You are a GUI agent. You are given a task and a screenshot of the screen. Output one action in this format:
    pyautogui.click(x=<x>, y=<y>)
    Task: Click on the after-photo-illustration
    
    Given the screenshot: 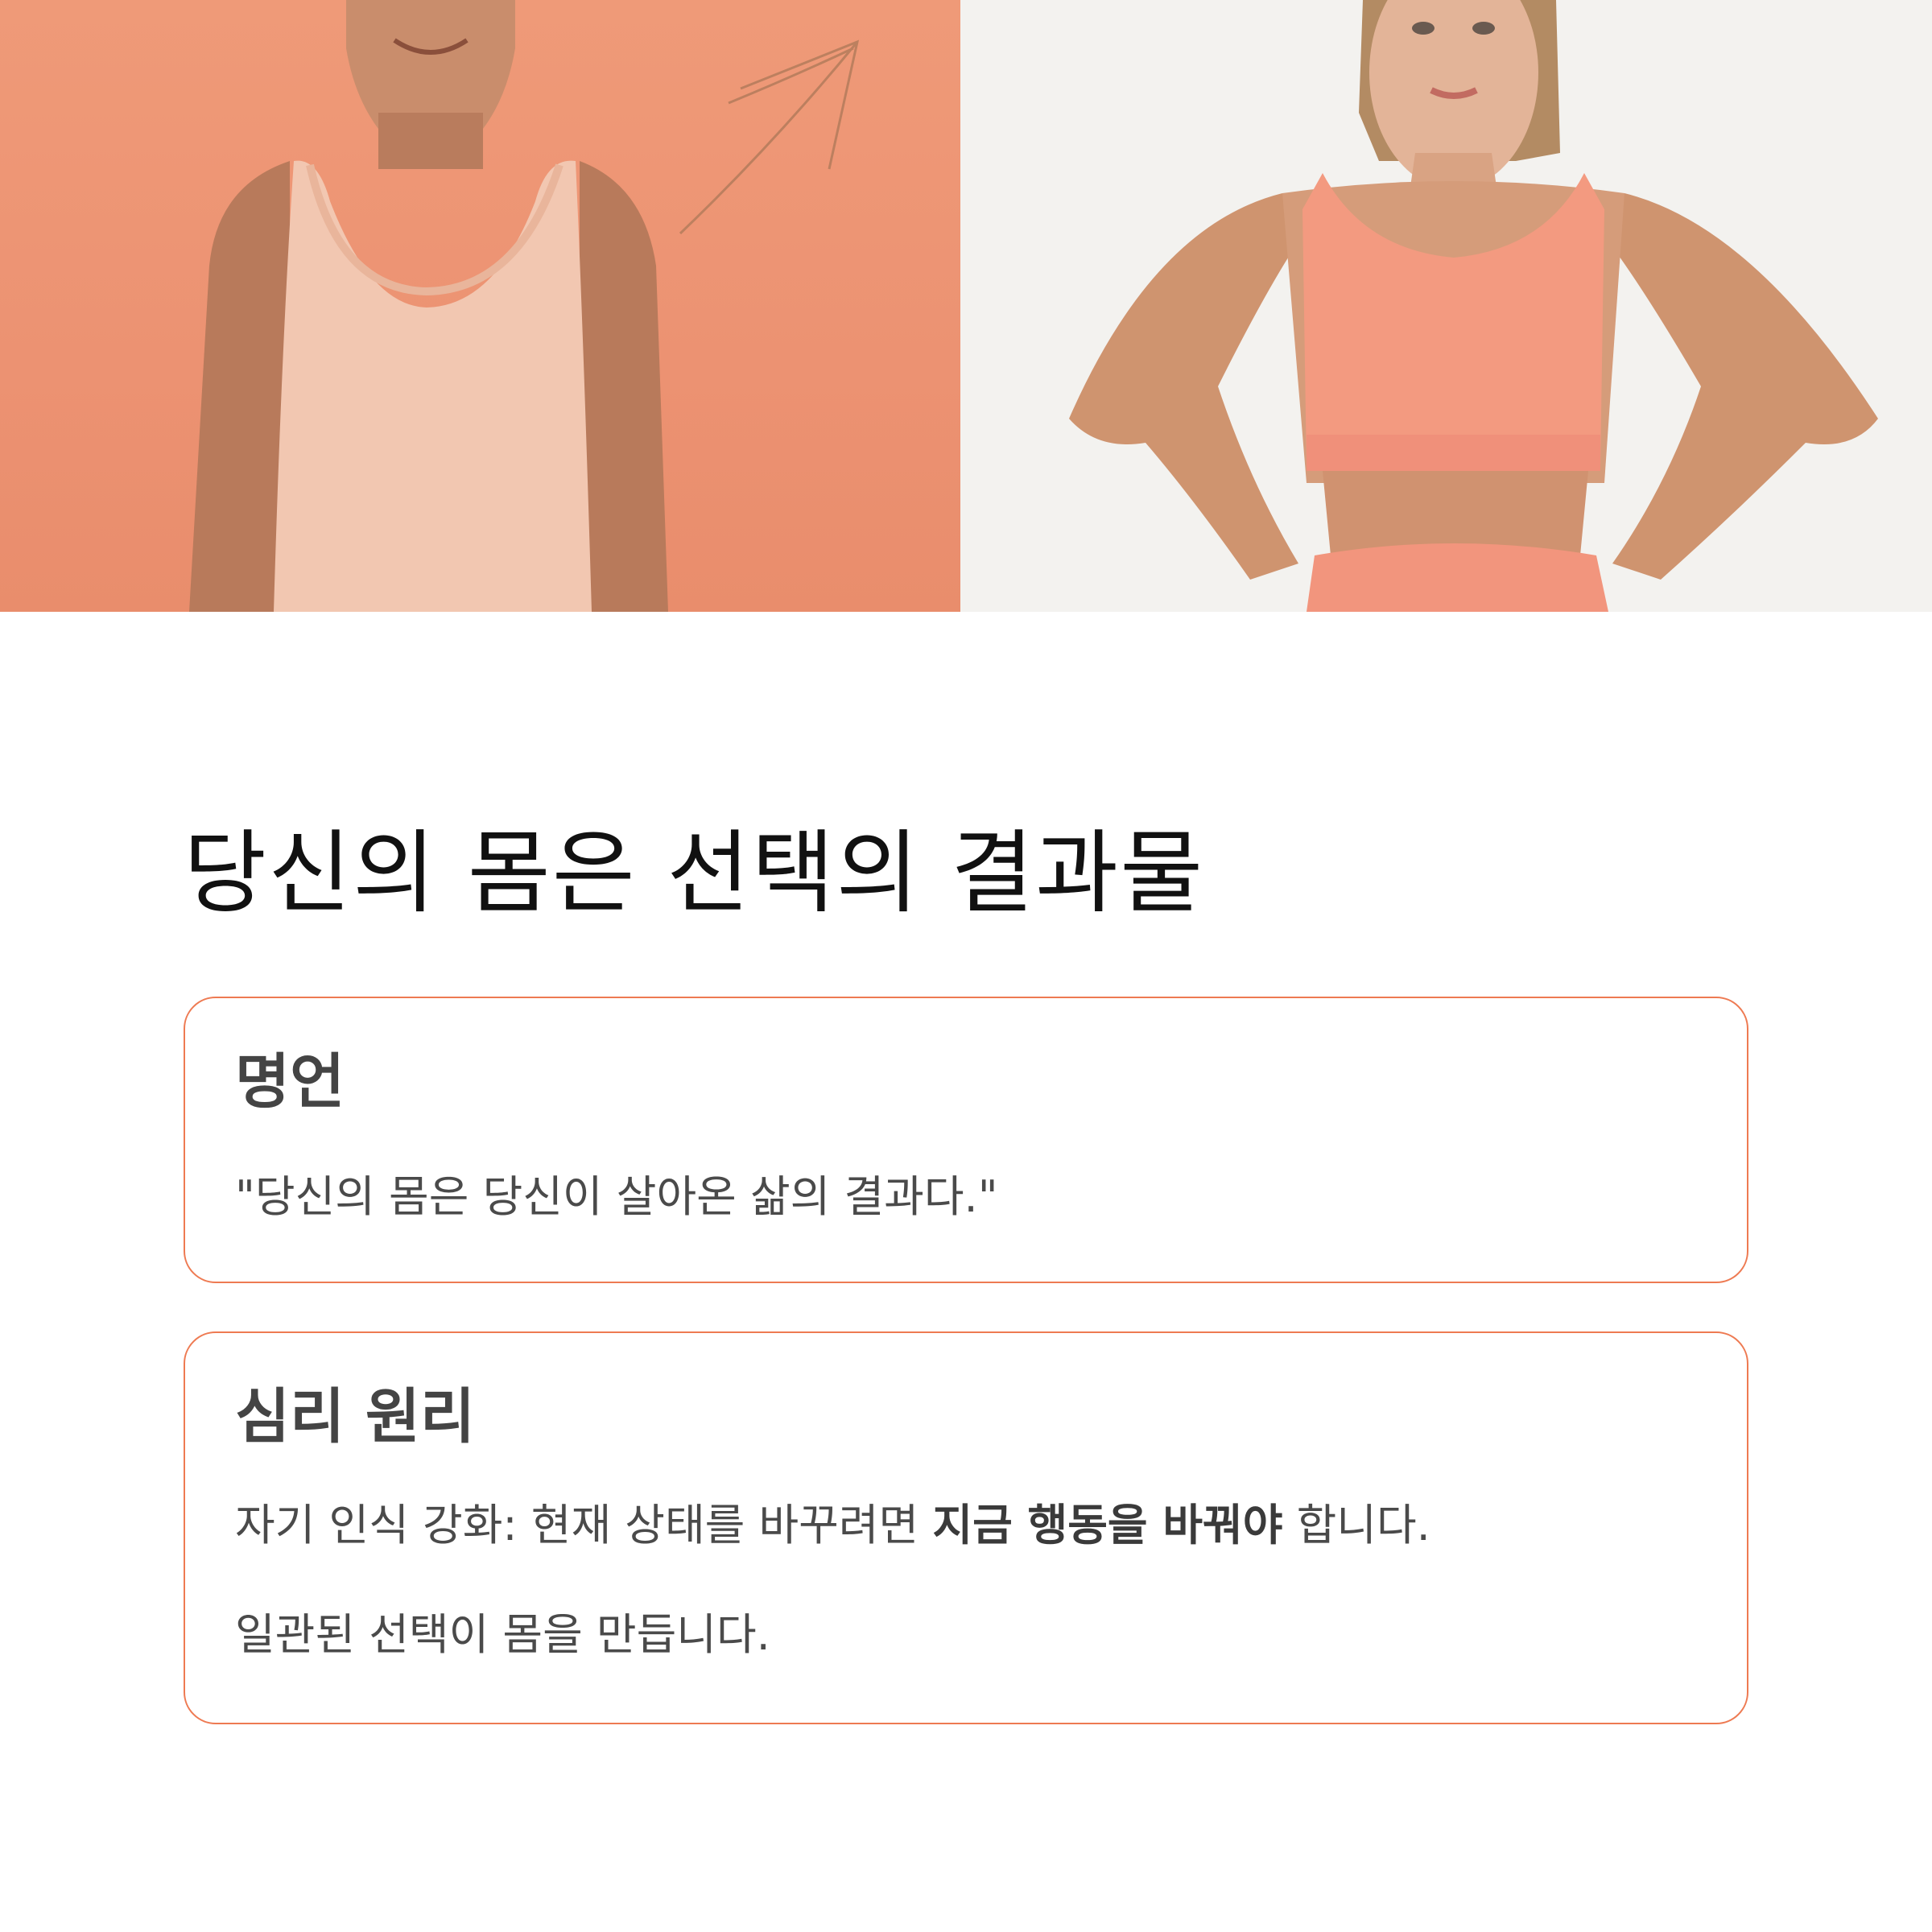 What is the action you would take?
    pyautogui.click(x=1473, y=306)
    